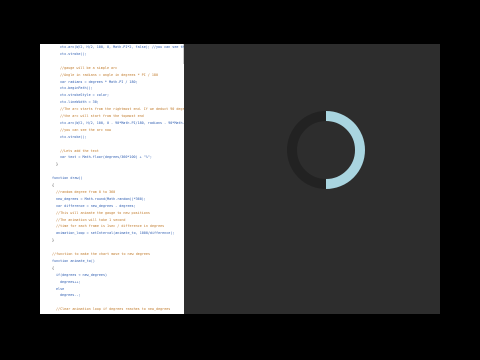 The width and height of the screenshot is (480, 360). I want to click on code-line: if(degrees < new_degrees), so click(82, 274).